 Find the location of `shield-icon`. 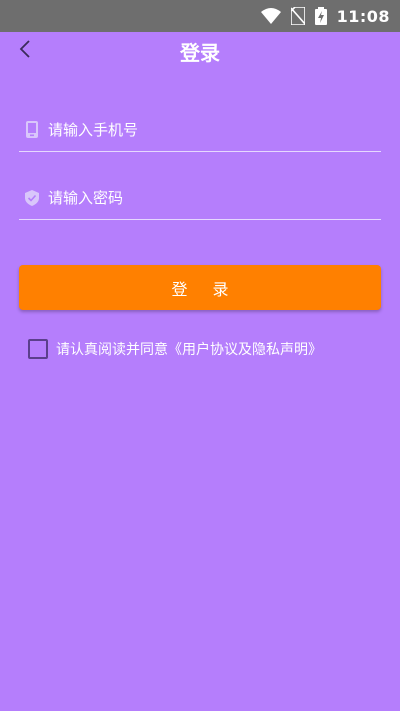

shield-icon is located at coordinates (32, 198).